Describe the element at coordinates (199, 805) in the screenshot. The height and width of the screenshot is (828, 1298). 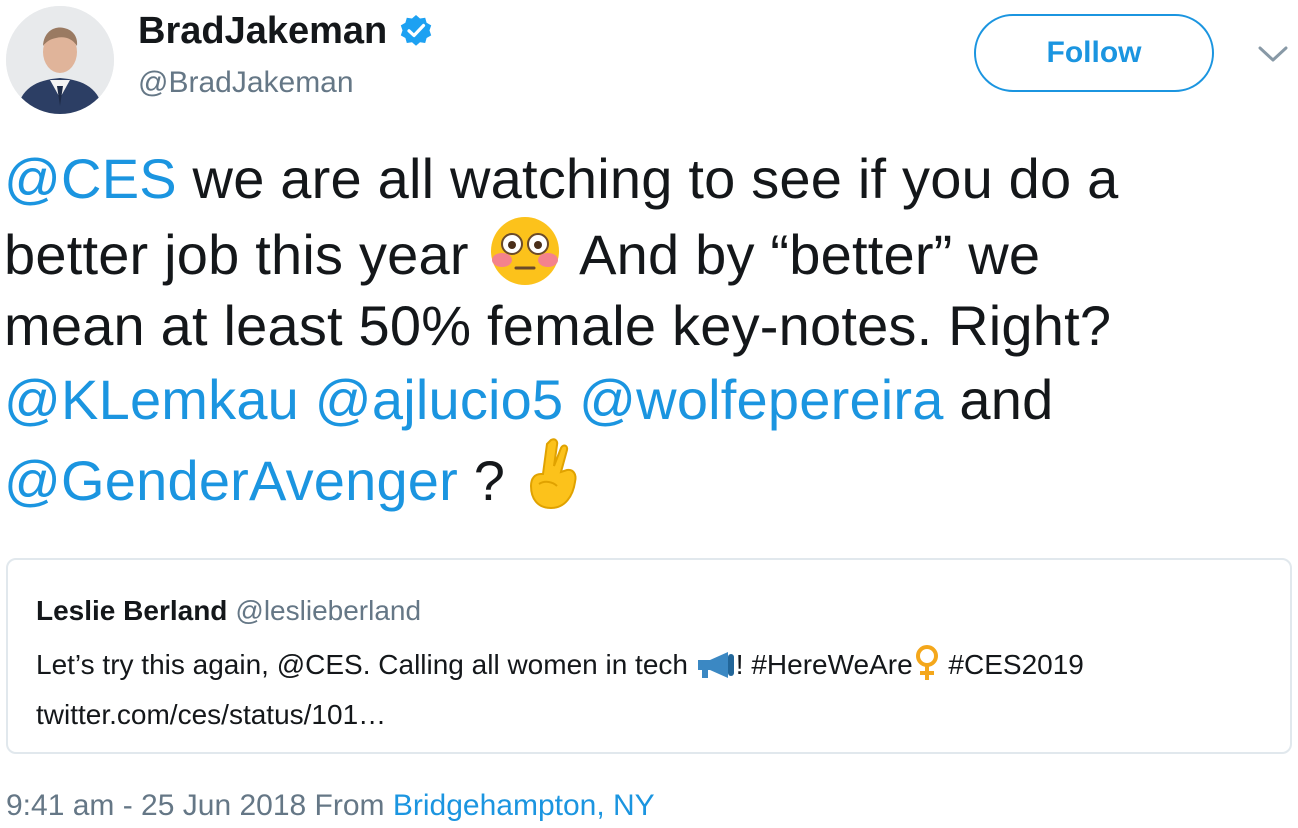
I see `timestamp-text: 9:41 am - 25 Jun 2018 From` at that location.